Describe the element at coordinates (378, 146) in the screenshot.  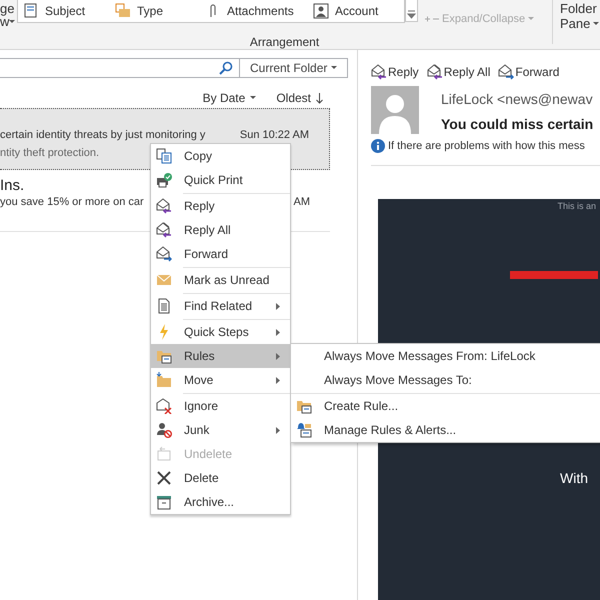
I see `info-icon` at that location.